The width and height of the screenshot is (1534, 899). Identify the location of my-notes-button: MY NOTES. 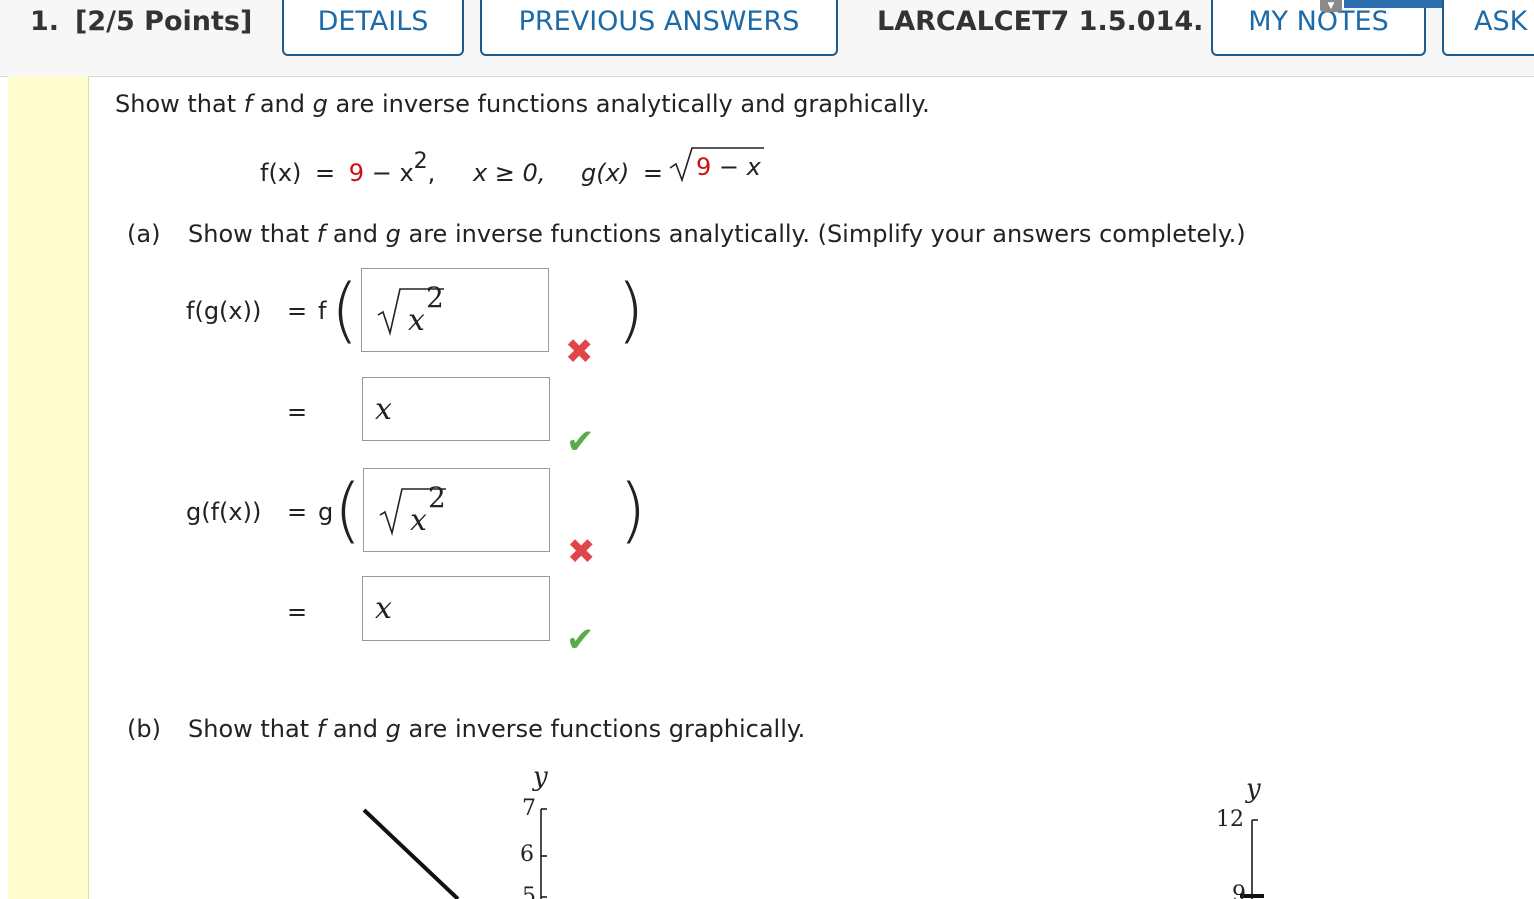
(1318, 28).